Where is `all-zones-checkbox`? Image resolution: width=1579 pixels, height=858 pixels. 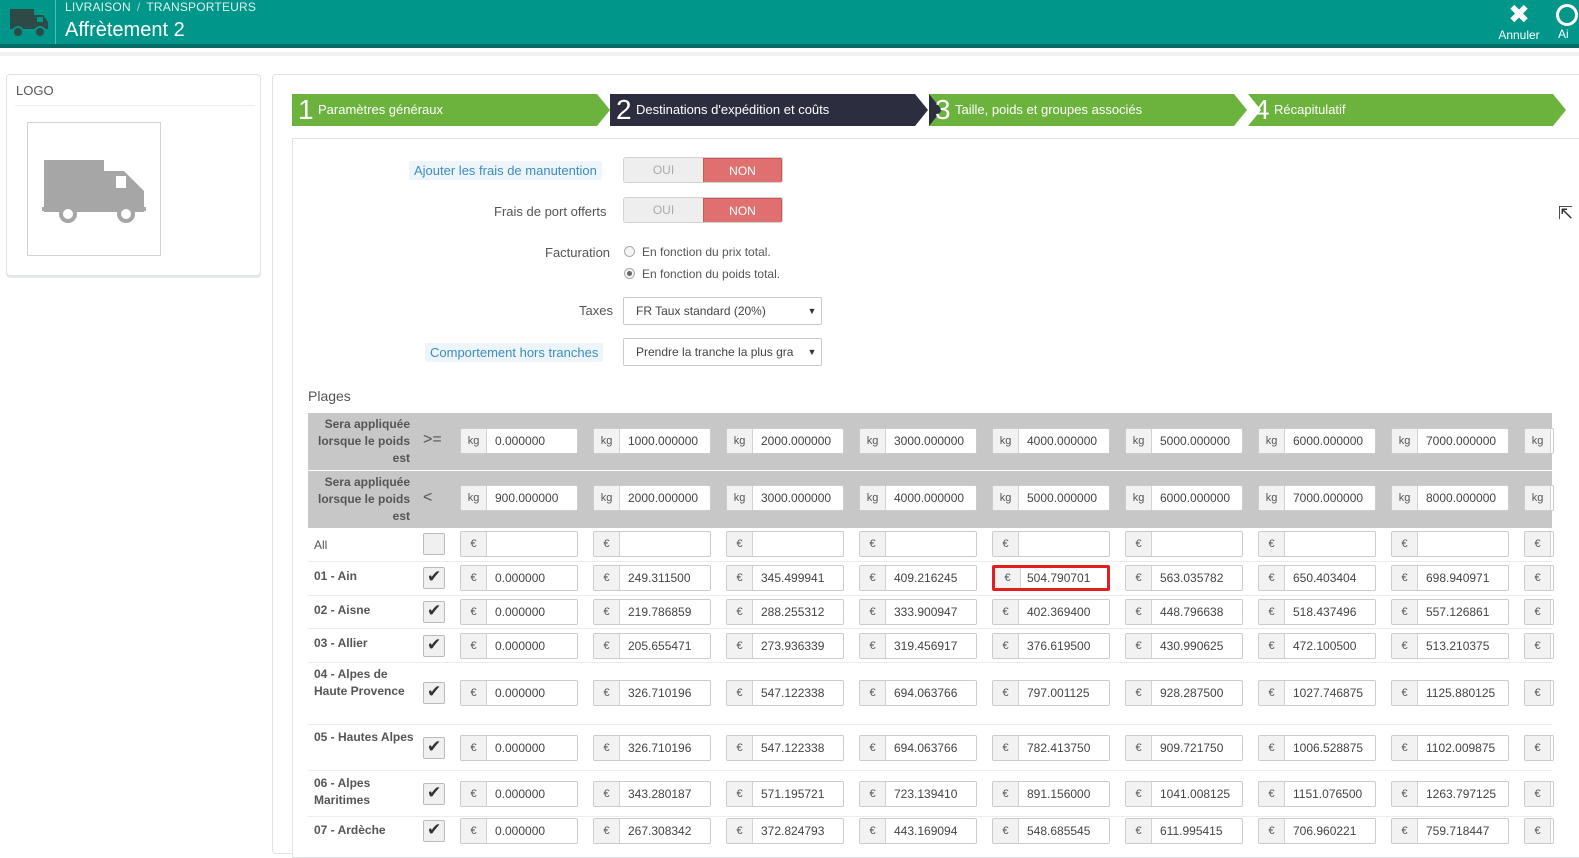 all-zones-checkbox is located at coordinates (434, 544).